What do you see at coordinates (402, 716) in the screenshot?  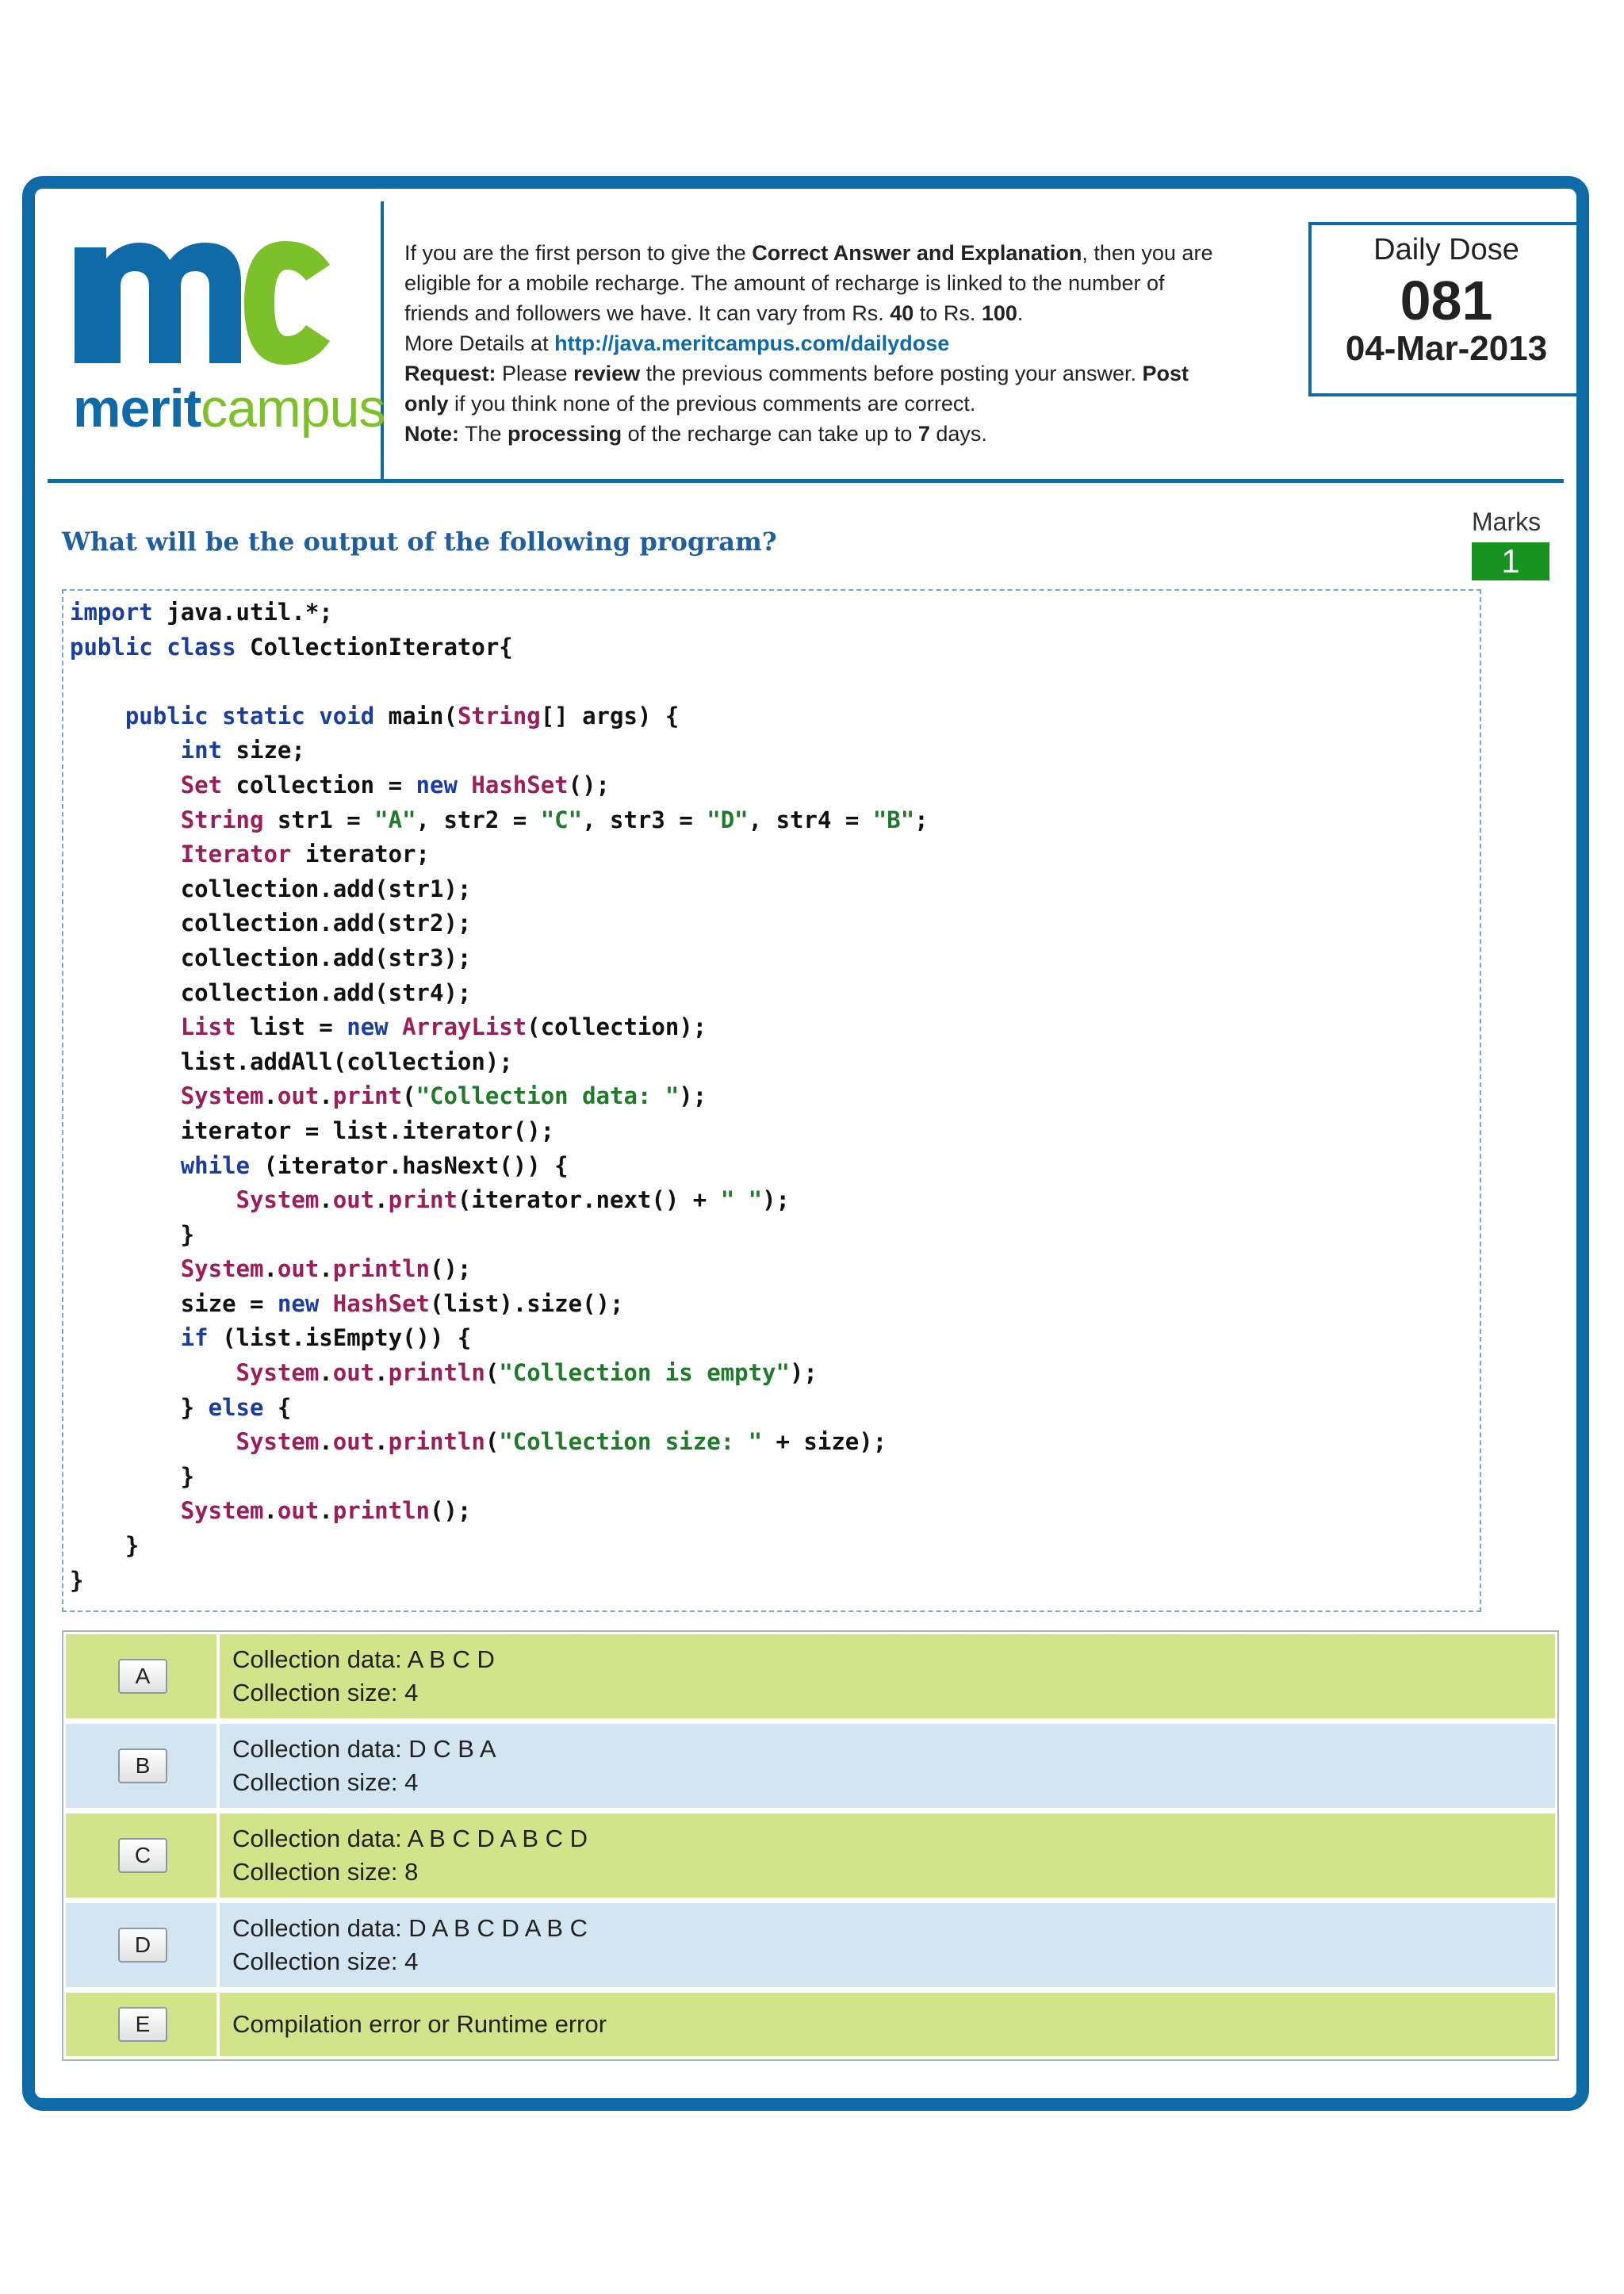 I see `code-line: public static void main(String[] args) {` at bounding box center [402, 716].